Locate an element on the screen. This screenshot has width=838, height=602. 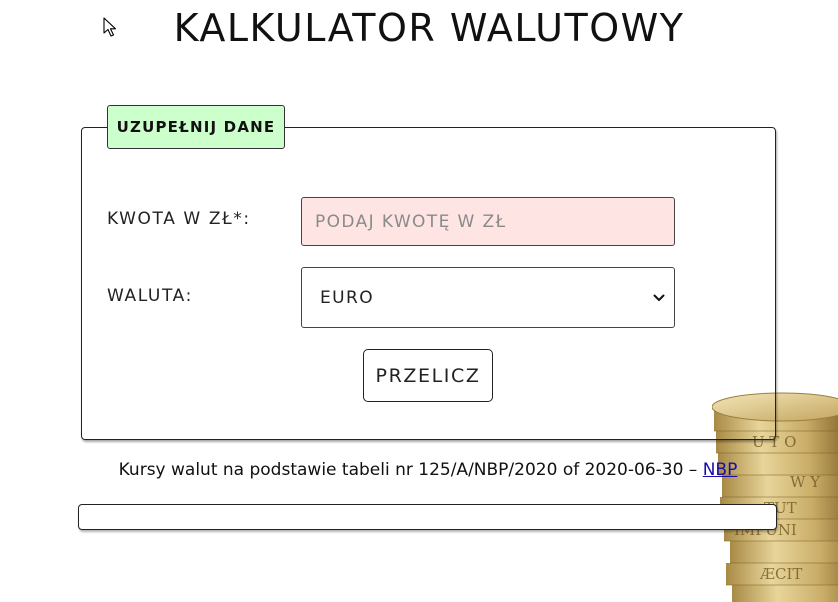
svg-text: ÆCIT is located at coordinates (780, 574).